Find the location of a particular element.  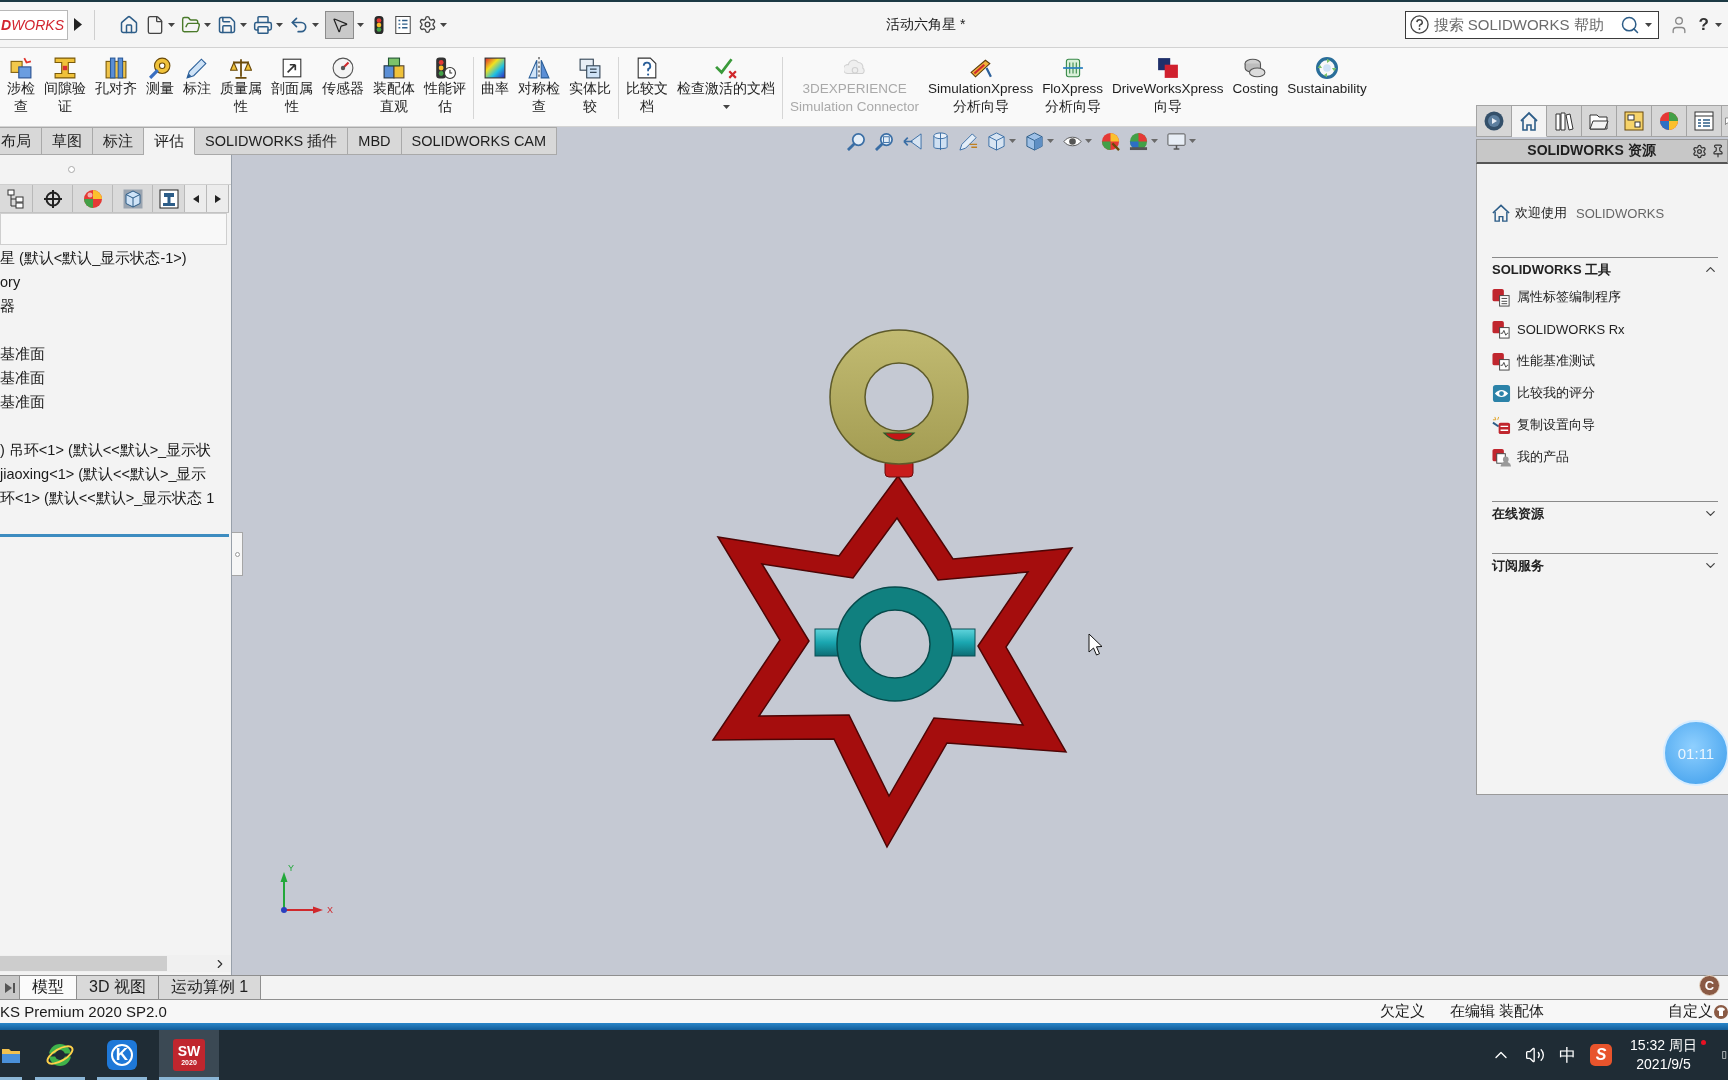

command-button: 质量属 性 is located at coordinates (241, 88).